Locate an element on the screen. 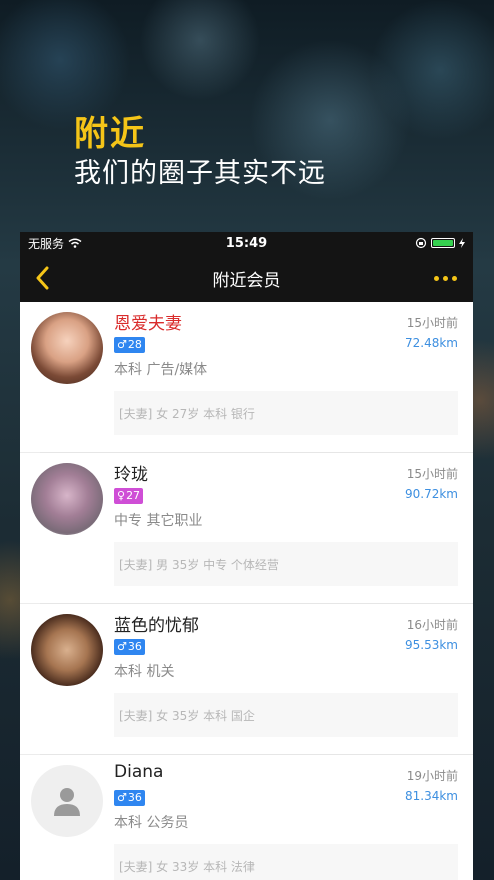  more-button is located at coordinates (445, 278).